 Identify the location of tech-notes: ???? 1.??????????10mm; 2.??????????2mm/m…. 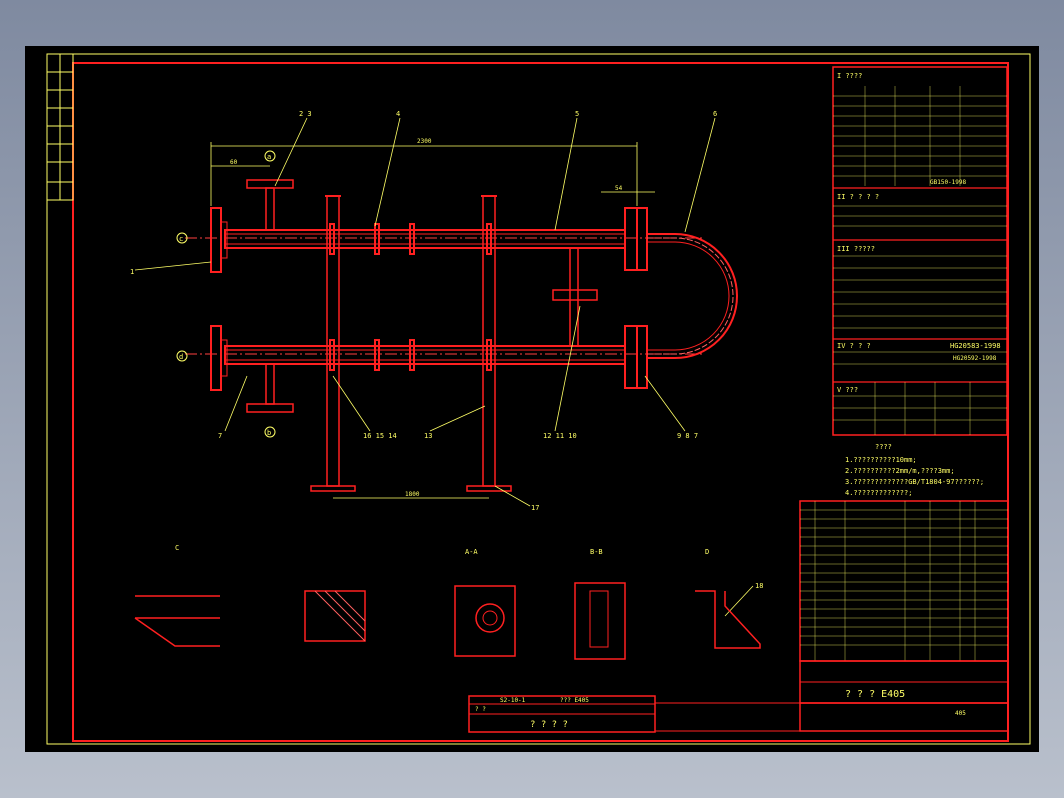
(914, 470).